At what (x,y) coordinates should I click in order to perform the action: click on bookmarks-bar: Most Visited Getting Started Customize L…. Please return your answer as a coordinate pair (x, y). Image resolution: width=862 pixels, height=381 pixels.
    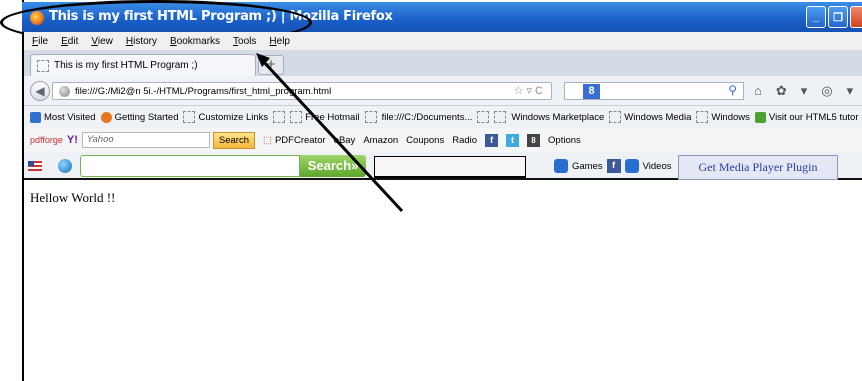
    Looking at the image, I should click on (443, 117).